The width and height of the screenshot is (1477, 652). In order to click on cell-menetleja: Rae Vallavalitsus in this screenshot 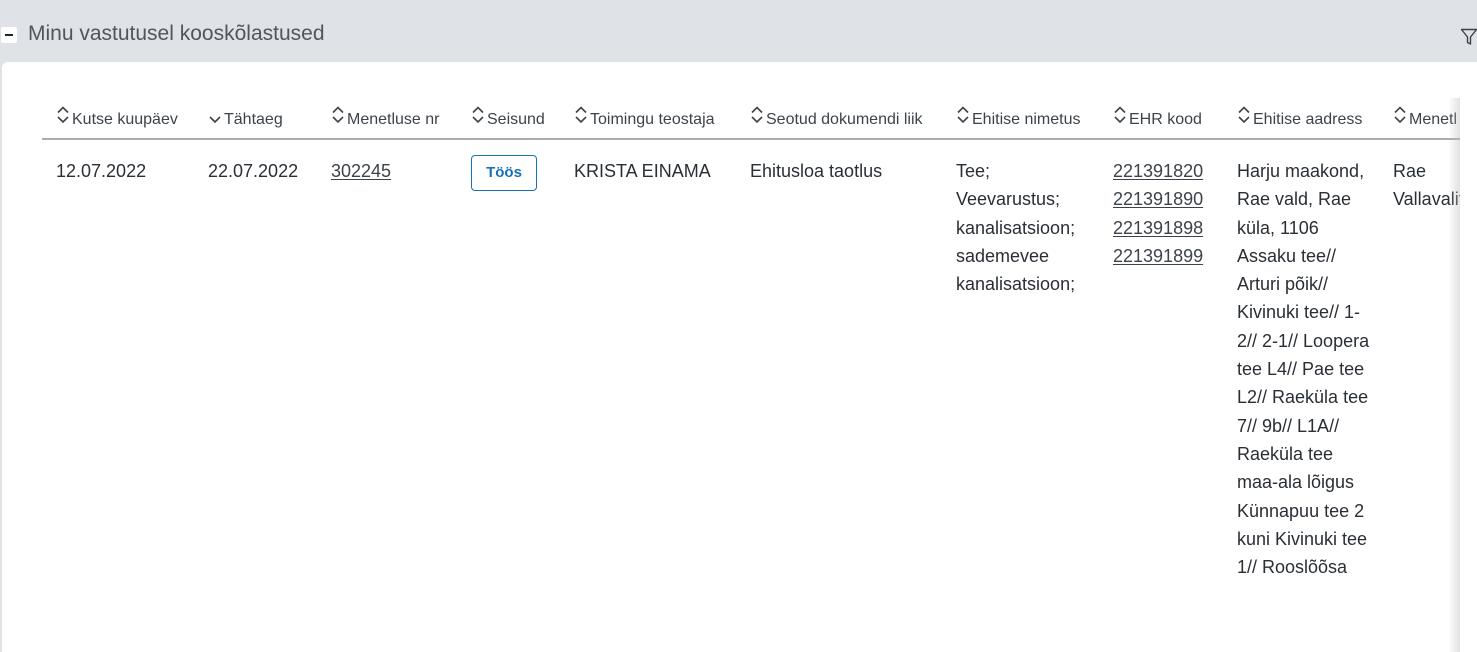, I will do `click(1426, 185)`.